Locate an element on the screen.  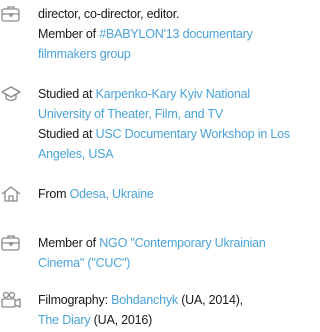
text-line: Studied at Karpenko-Kary Kyiv National is located at coordinates (165, 94).